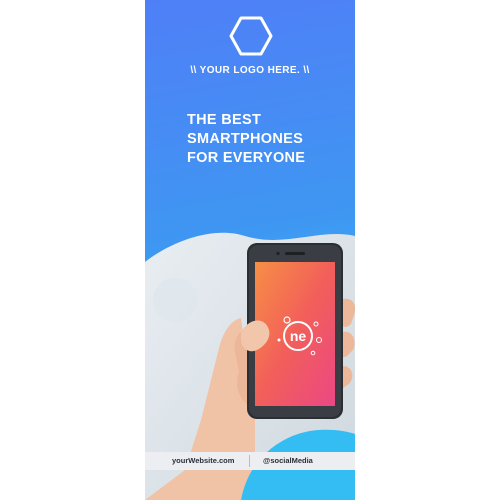  I want to click on social-media-text: @socialMedia, so click(288, 460).